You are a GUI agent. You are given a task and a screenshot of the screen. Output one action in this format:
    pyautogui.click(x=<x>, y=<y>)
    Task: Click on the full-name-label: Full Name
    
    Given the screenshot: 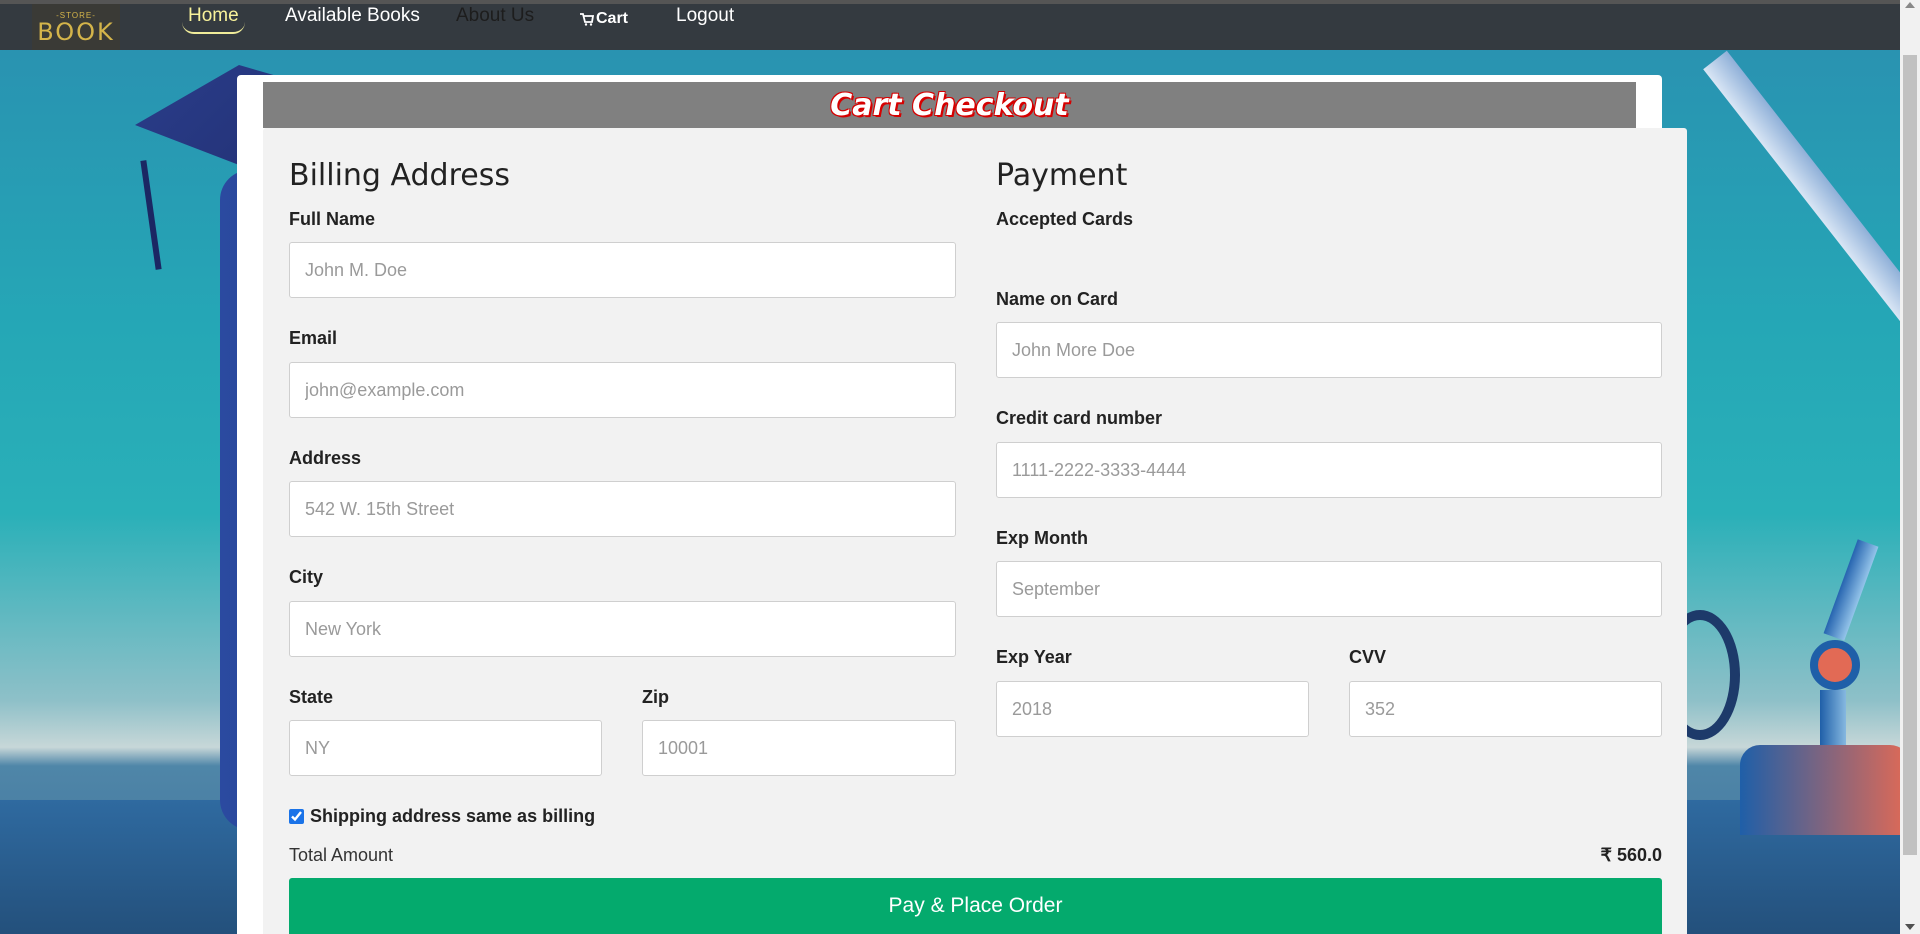 What is the action you would take?
    pyautogui.click(x=332, y=219)
    